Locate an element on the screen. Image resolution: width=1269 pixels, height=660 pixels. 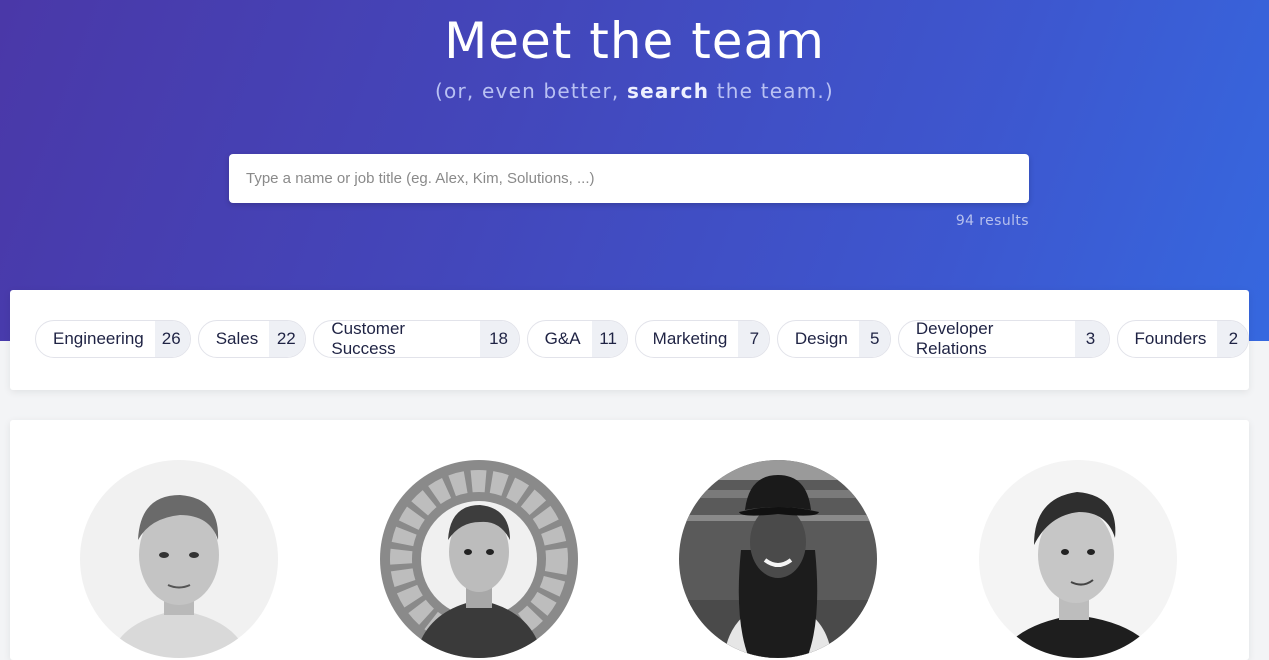
filter-chip-developer-relations: Developer Relations 3 is located at coordinates (1003, 339).